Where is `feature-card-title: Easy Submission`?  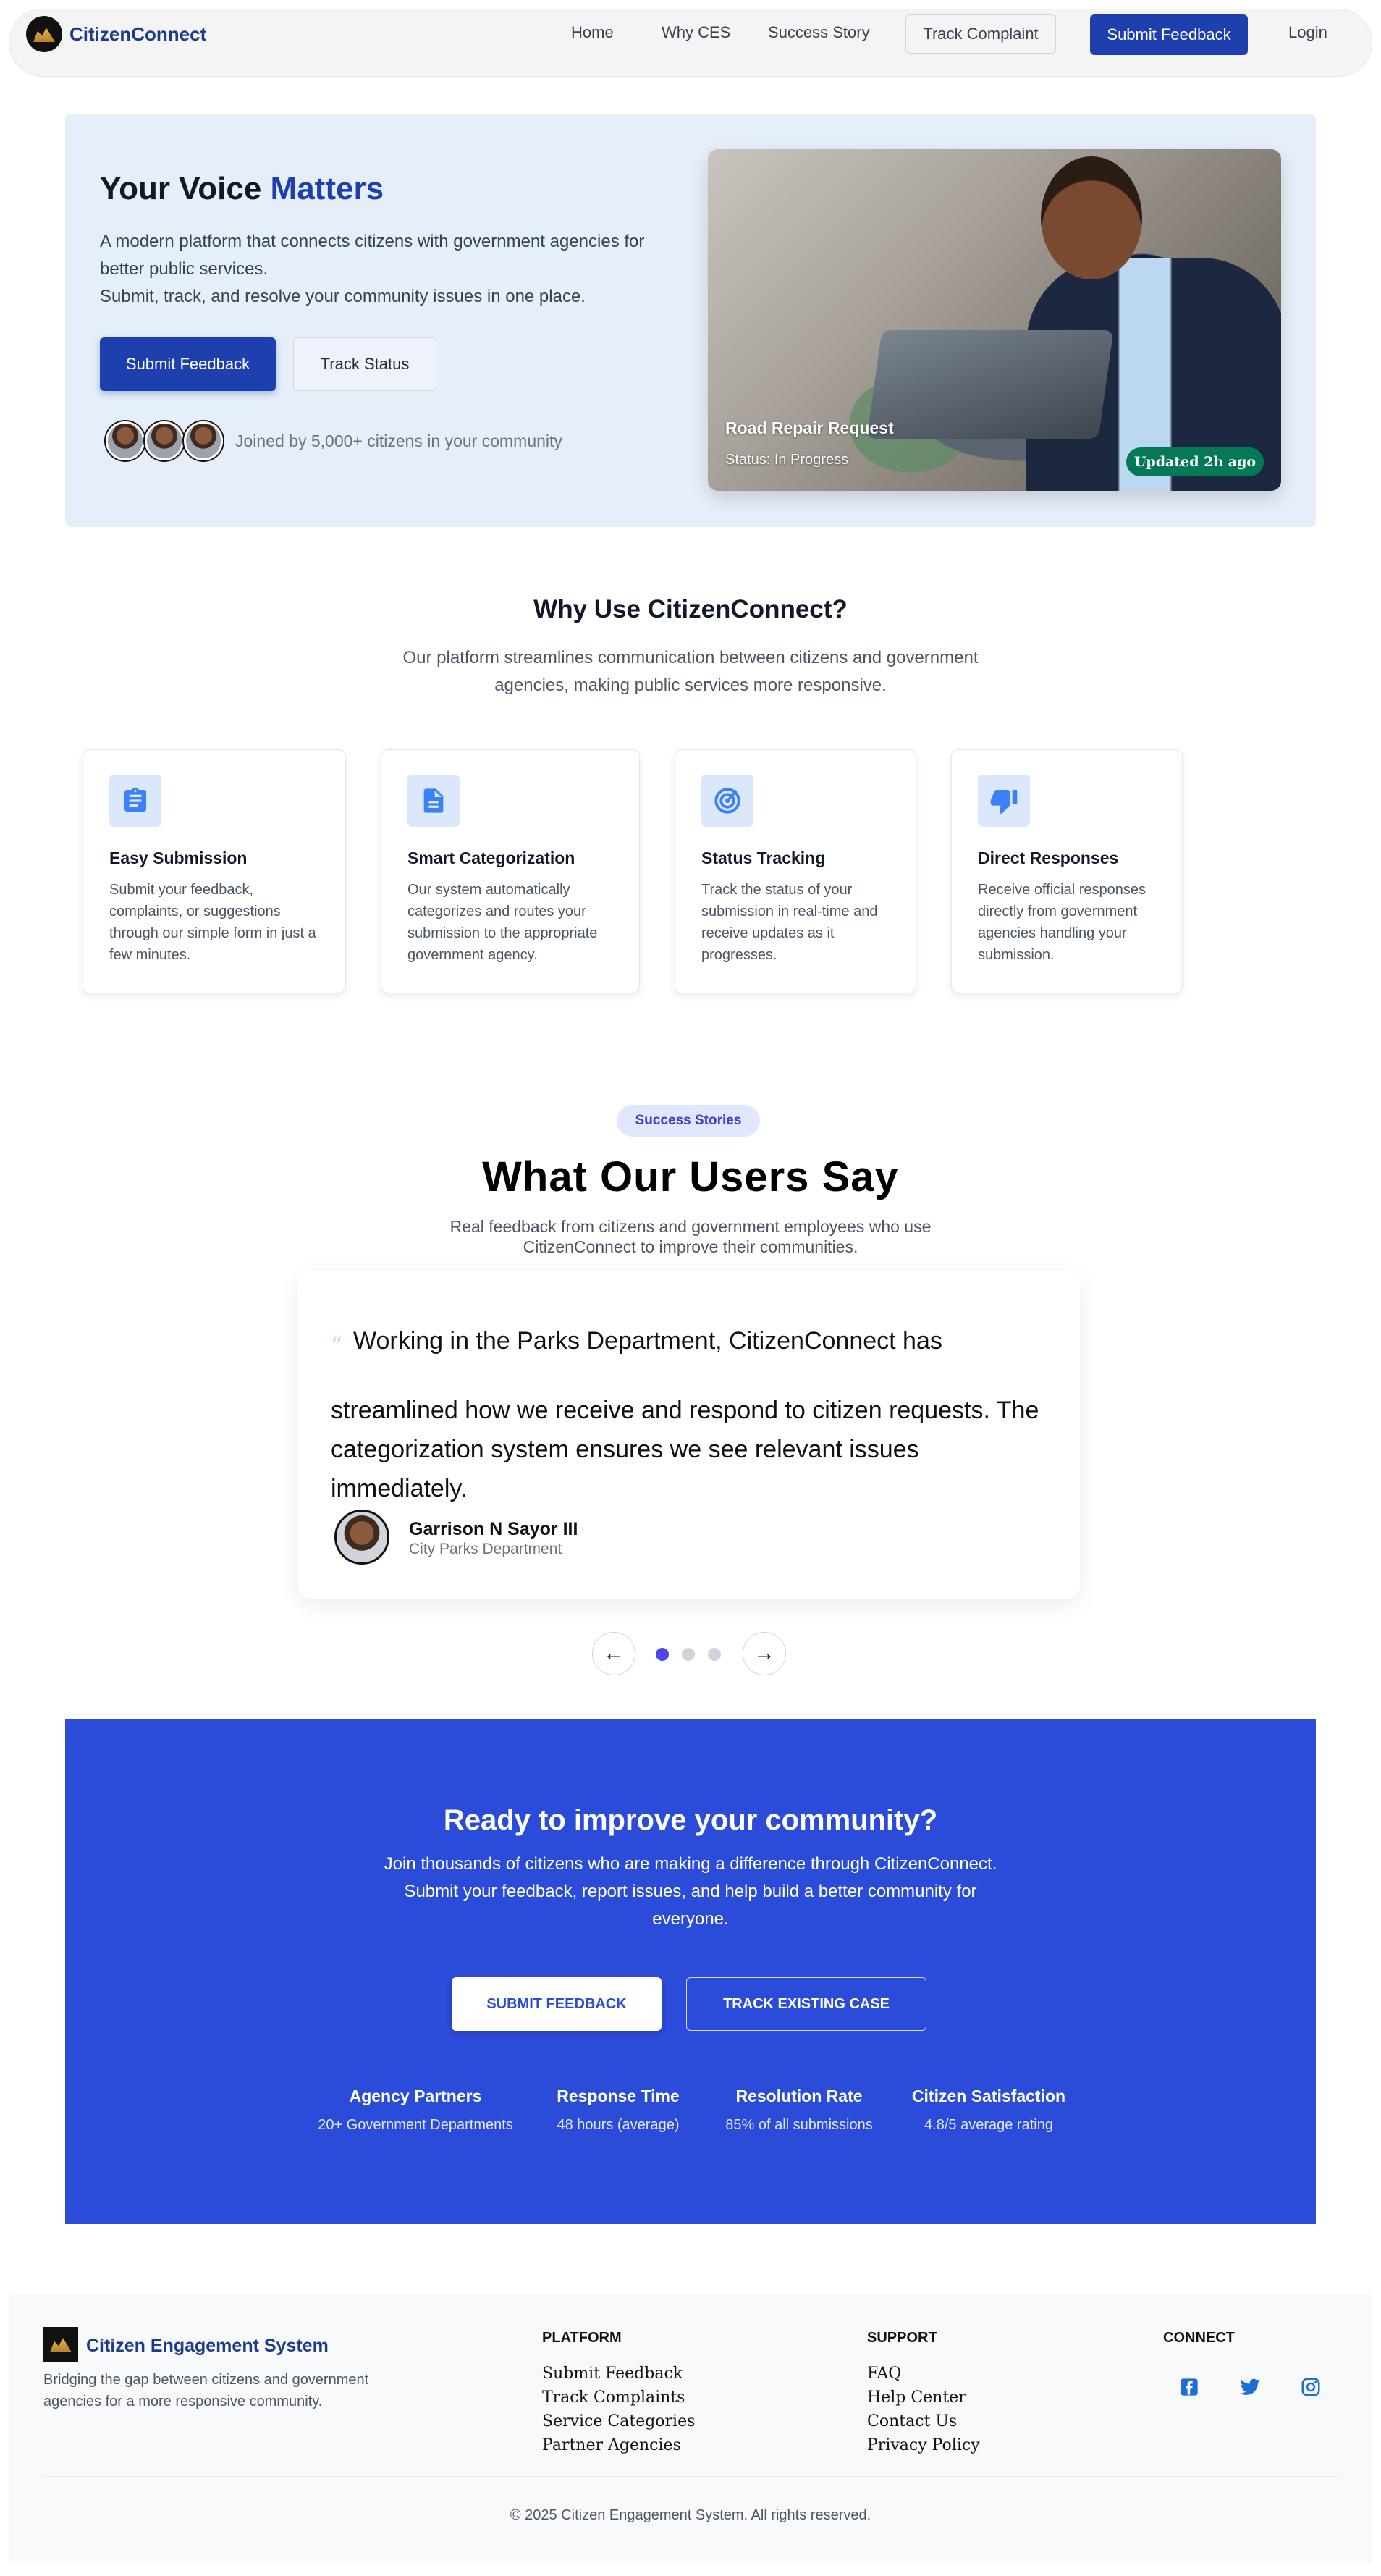 feature-card-title: Easy Submission is located at coordinates (178, 858).